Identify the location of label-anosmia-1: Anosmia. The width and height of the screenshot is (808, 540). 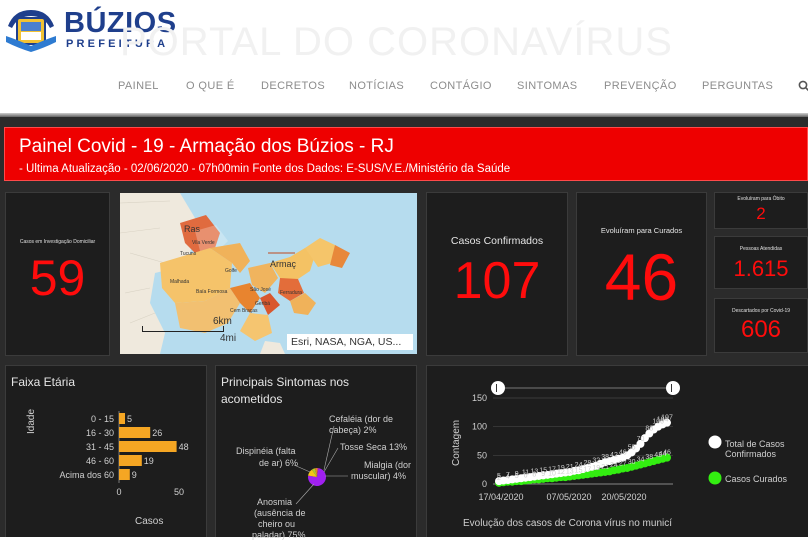
(275, 502).